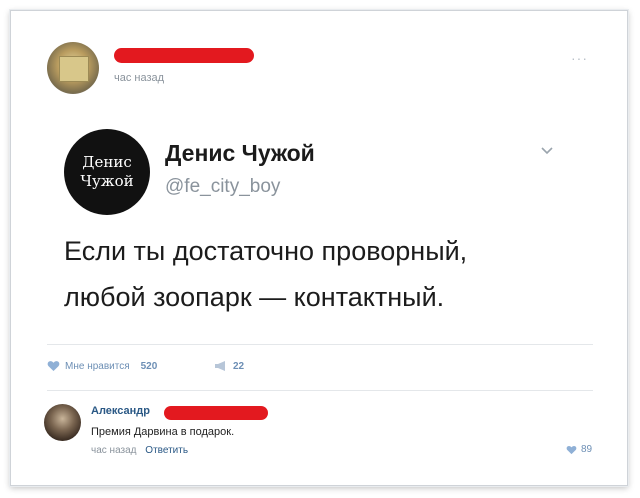 This screenshot has width=640, height=498. What do you see at coordinates (149, 366) in the screenshot?
I see `like-count: 520` at bounding box center [149, 366].